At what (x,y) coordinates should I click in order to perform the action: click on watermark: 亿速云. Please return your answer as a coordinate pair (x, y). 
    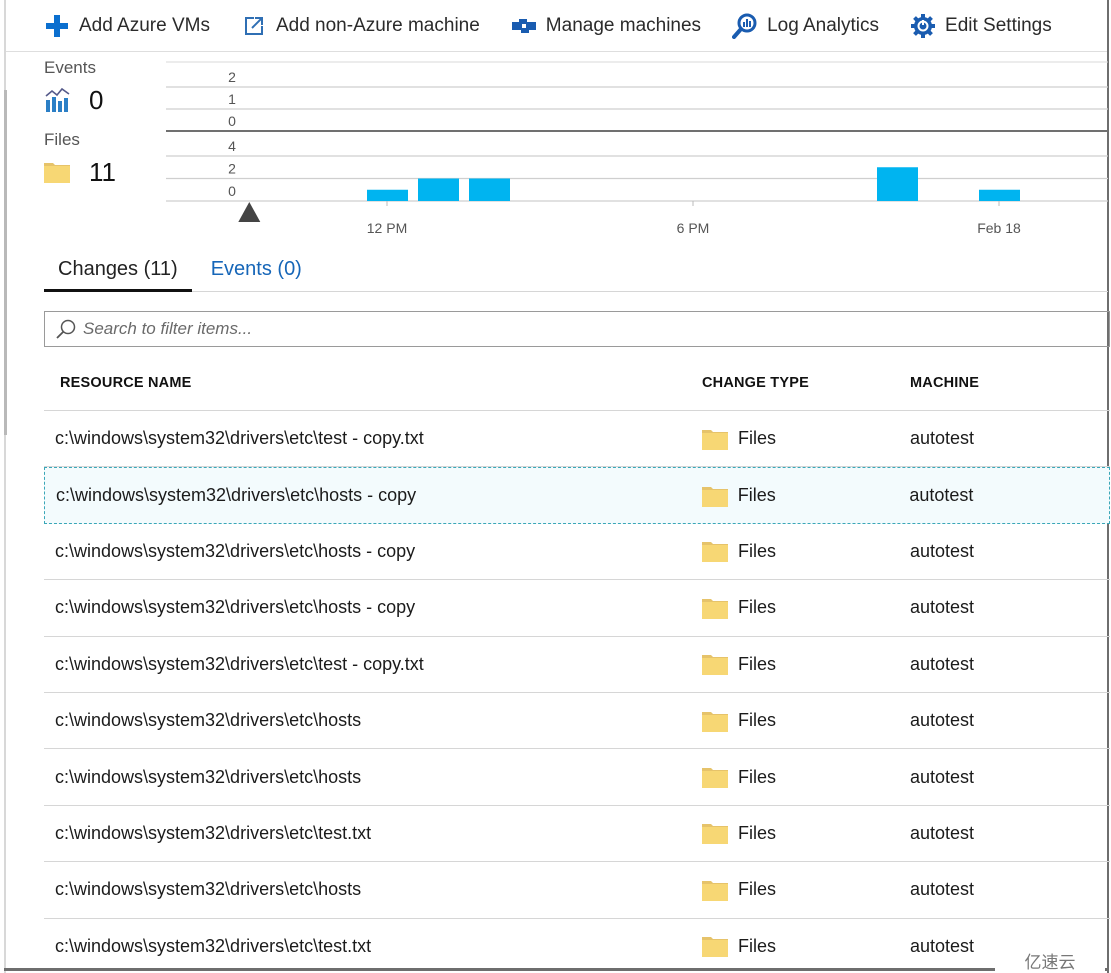
    Looking at the image, I should click on (1050, 960).